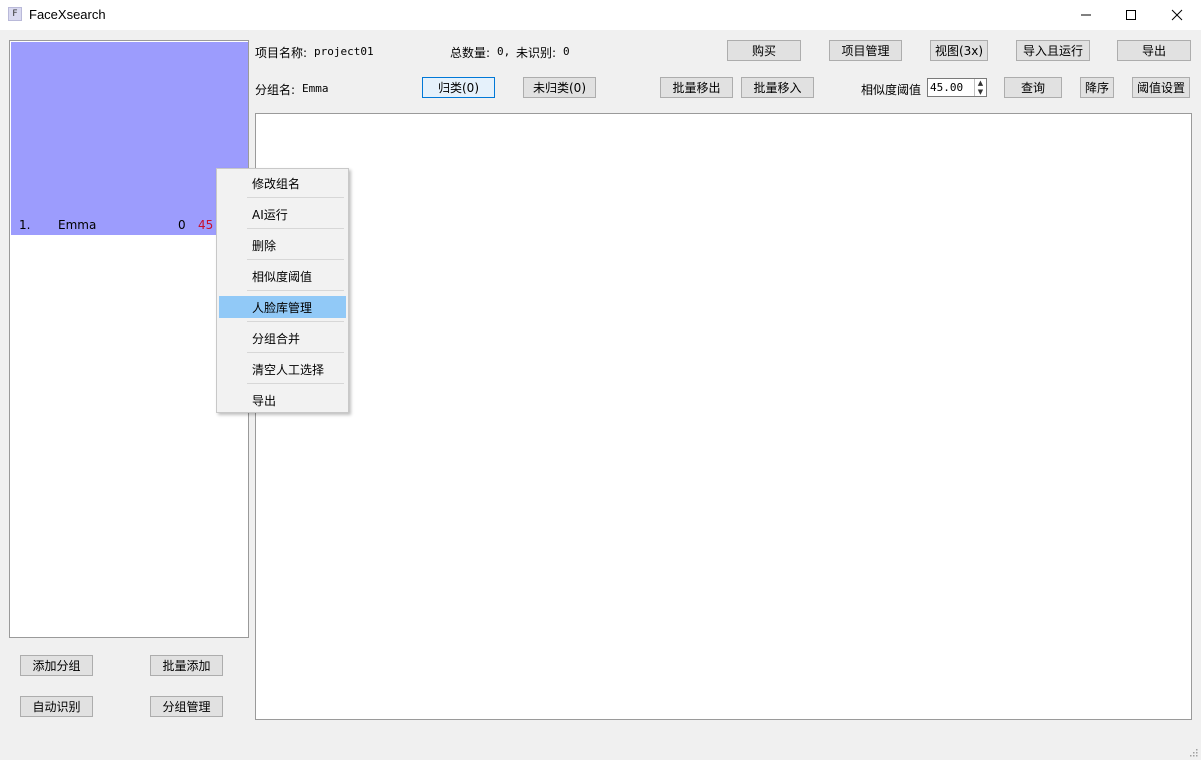 Image resolution: width=1201 pixels, height=760 pixels. I want to click on maximize-icon, so click(1131, 15).